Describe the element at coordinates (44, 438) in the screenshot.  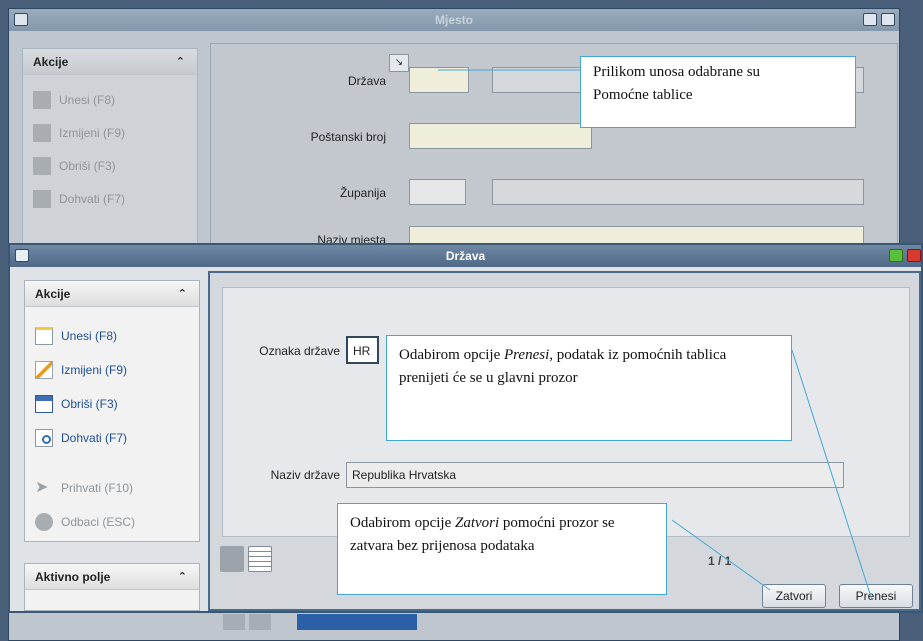
I see `search-icon` at that location.